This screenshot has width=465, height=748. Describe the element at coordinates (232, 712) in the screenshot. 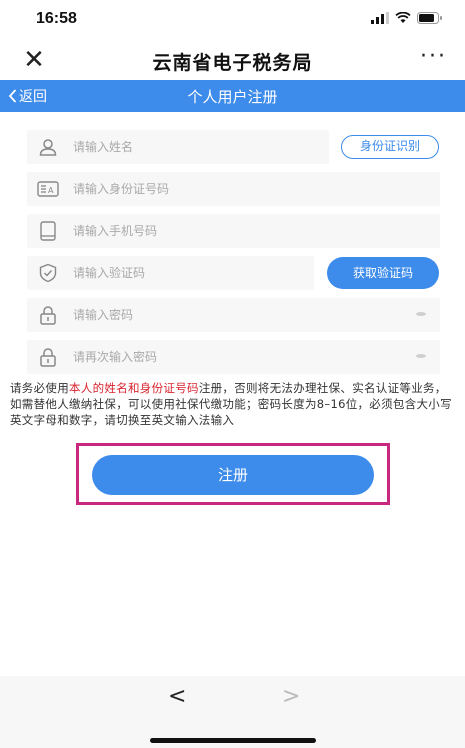

I see `bottom-nav-bar: < >` at that location.